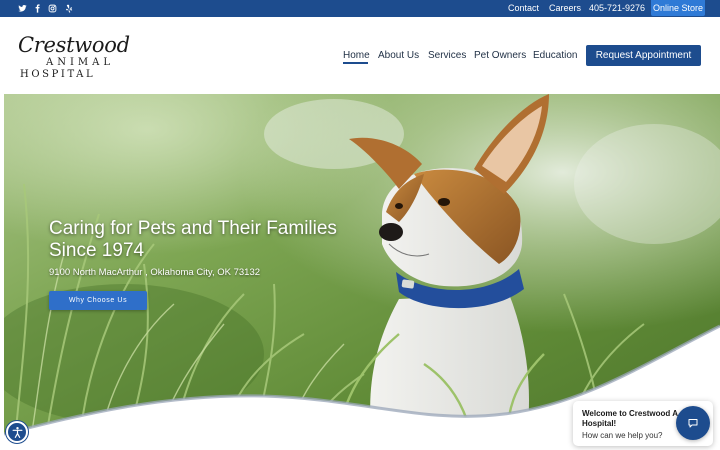 This screenshot has height=450, width=720. I want to click on contact-link: Contact, so click(523, 8).